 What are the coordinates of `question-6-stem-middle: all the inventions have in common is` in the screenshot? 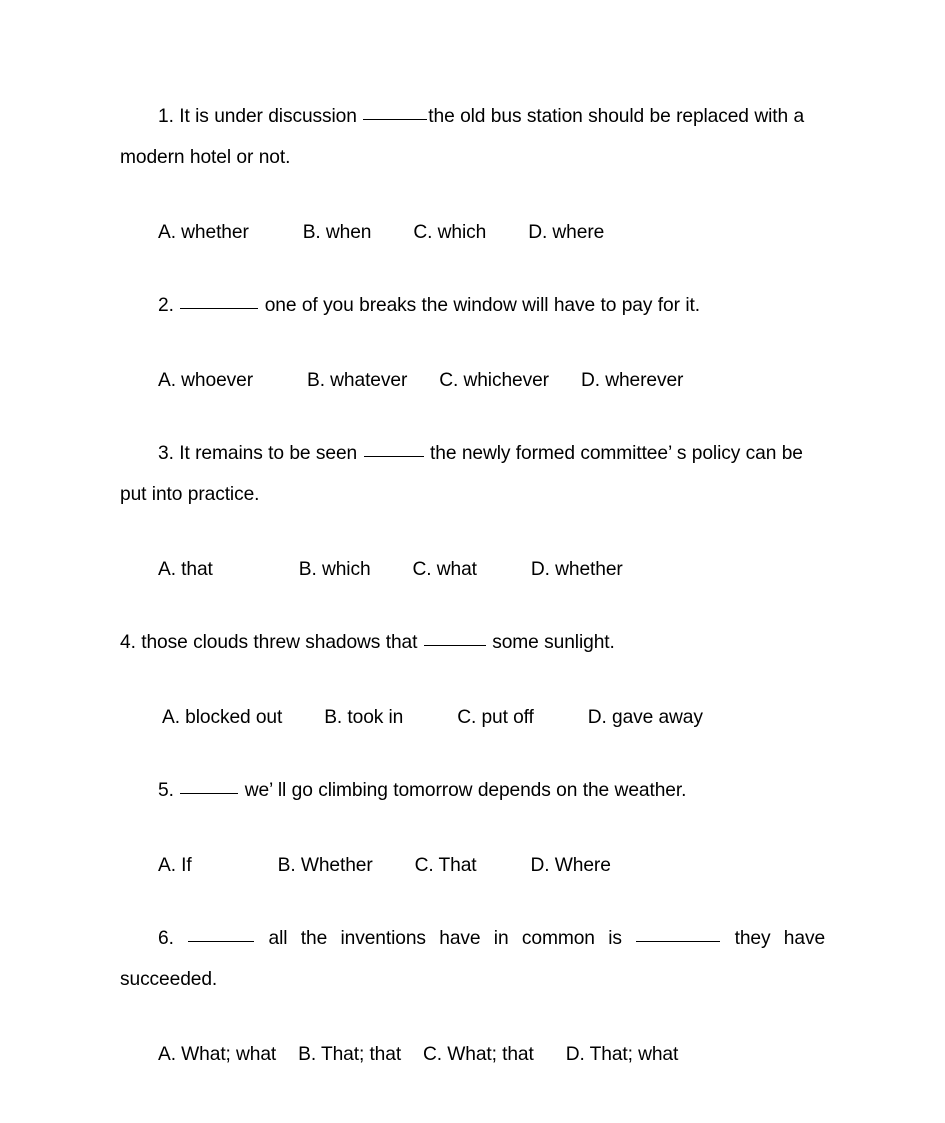 It's located at (445, 938).